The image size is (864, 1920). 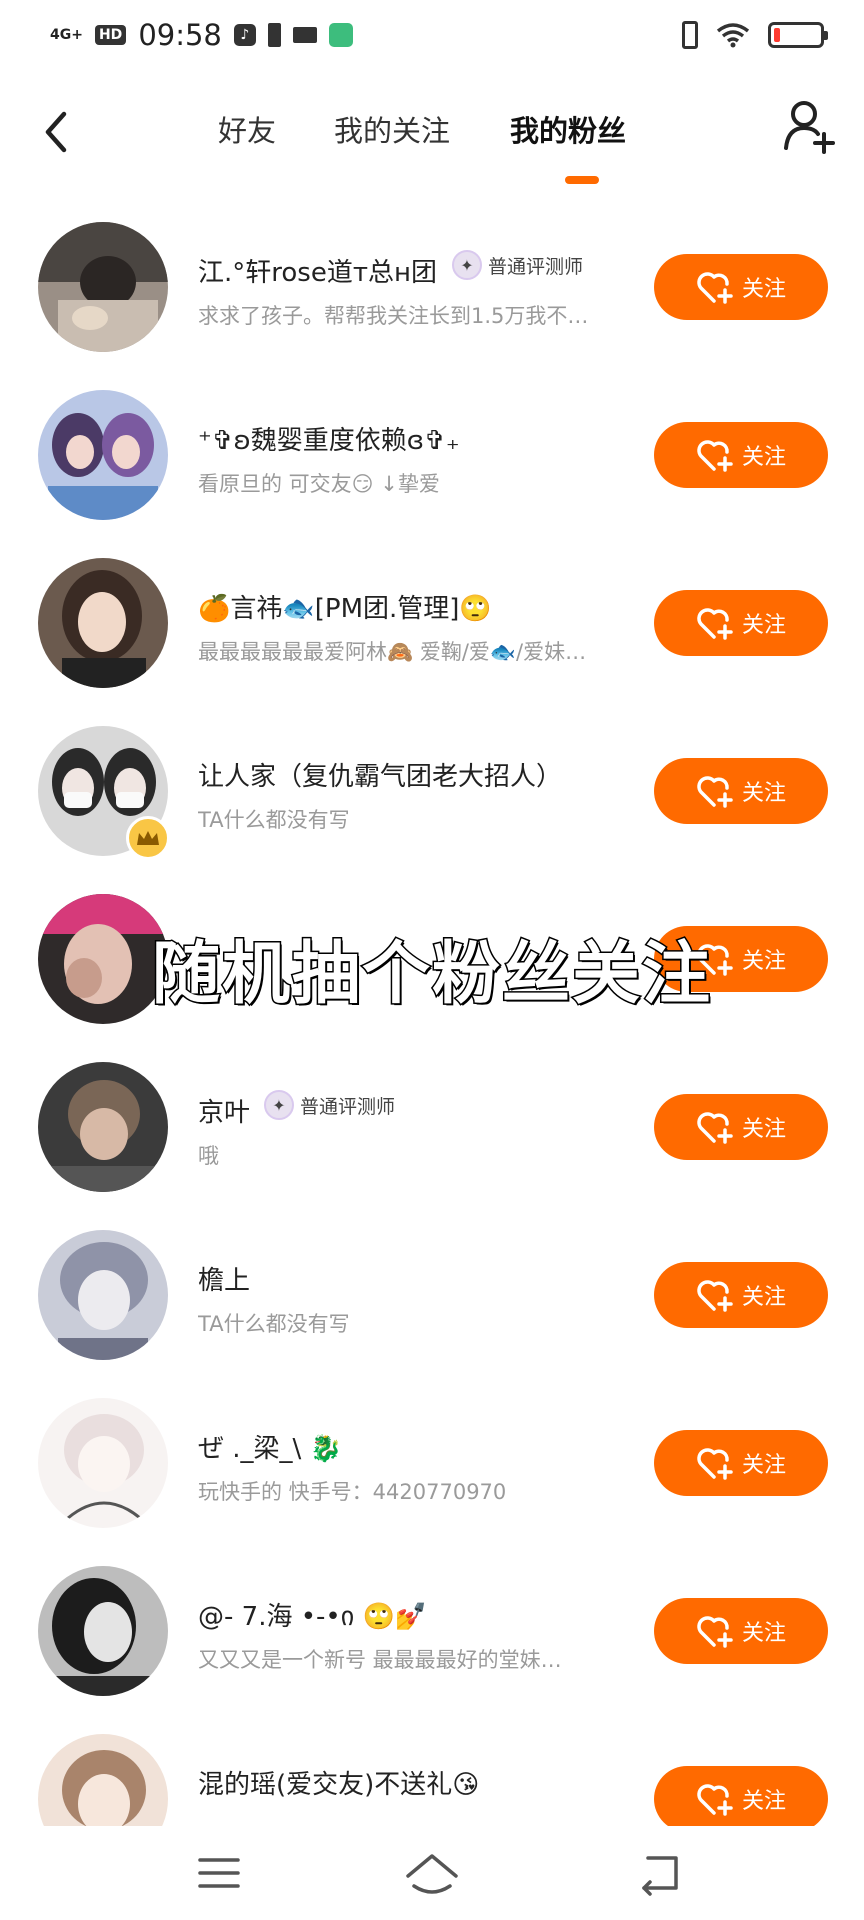 I want to click on camera-icon, so click(x=304, y=35).